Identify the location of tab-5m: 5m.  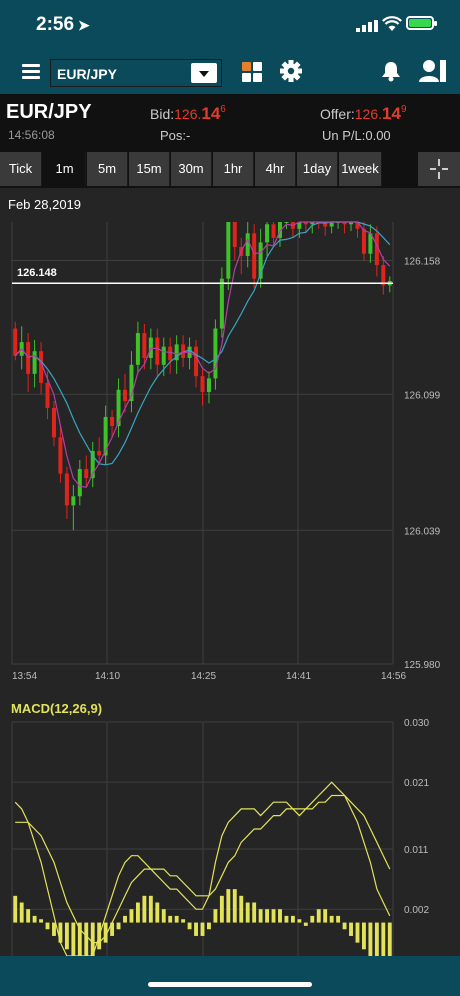
(107, 169).